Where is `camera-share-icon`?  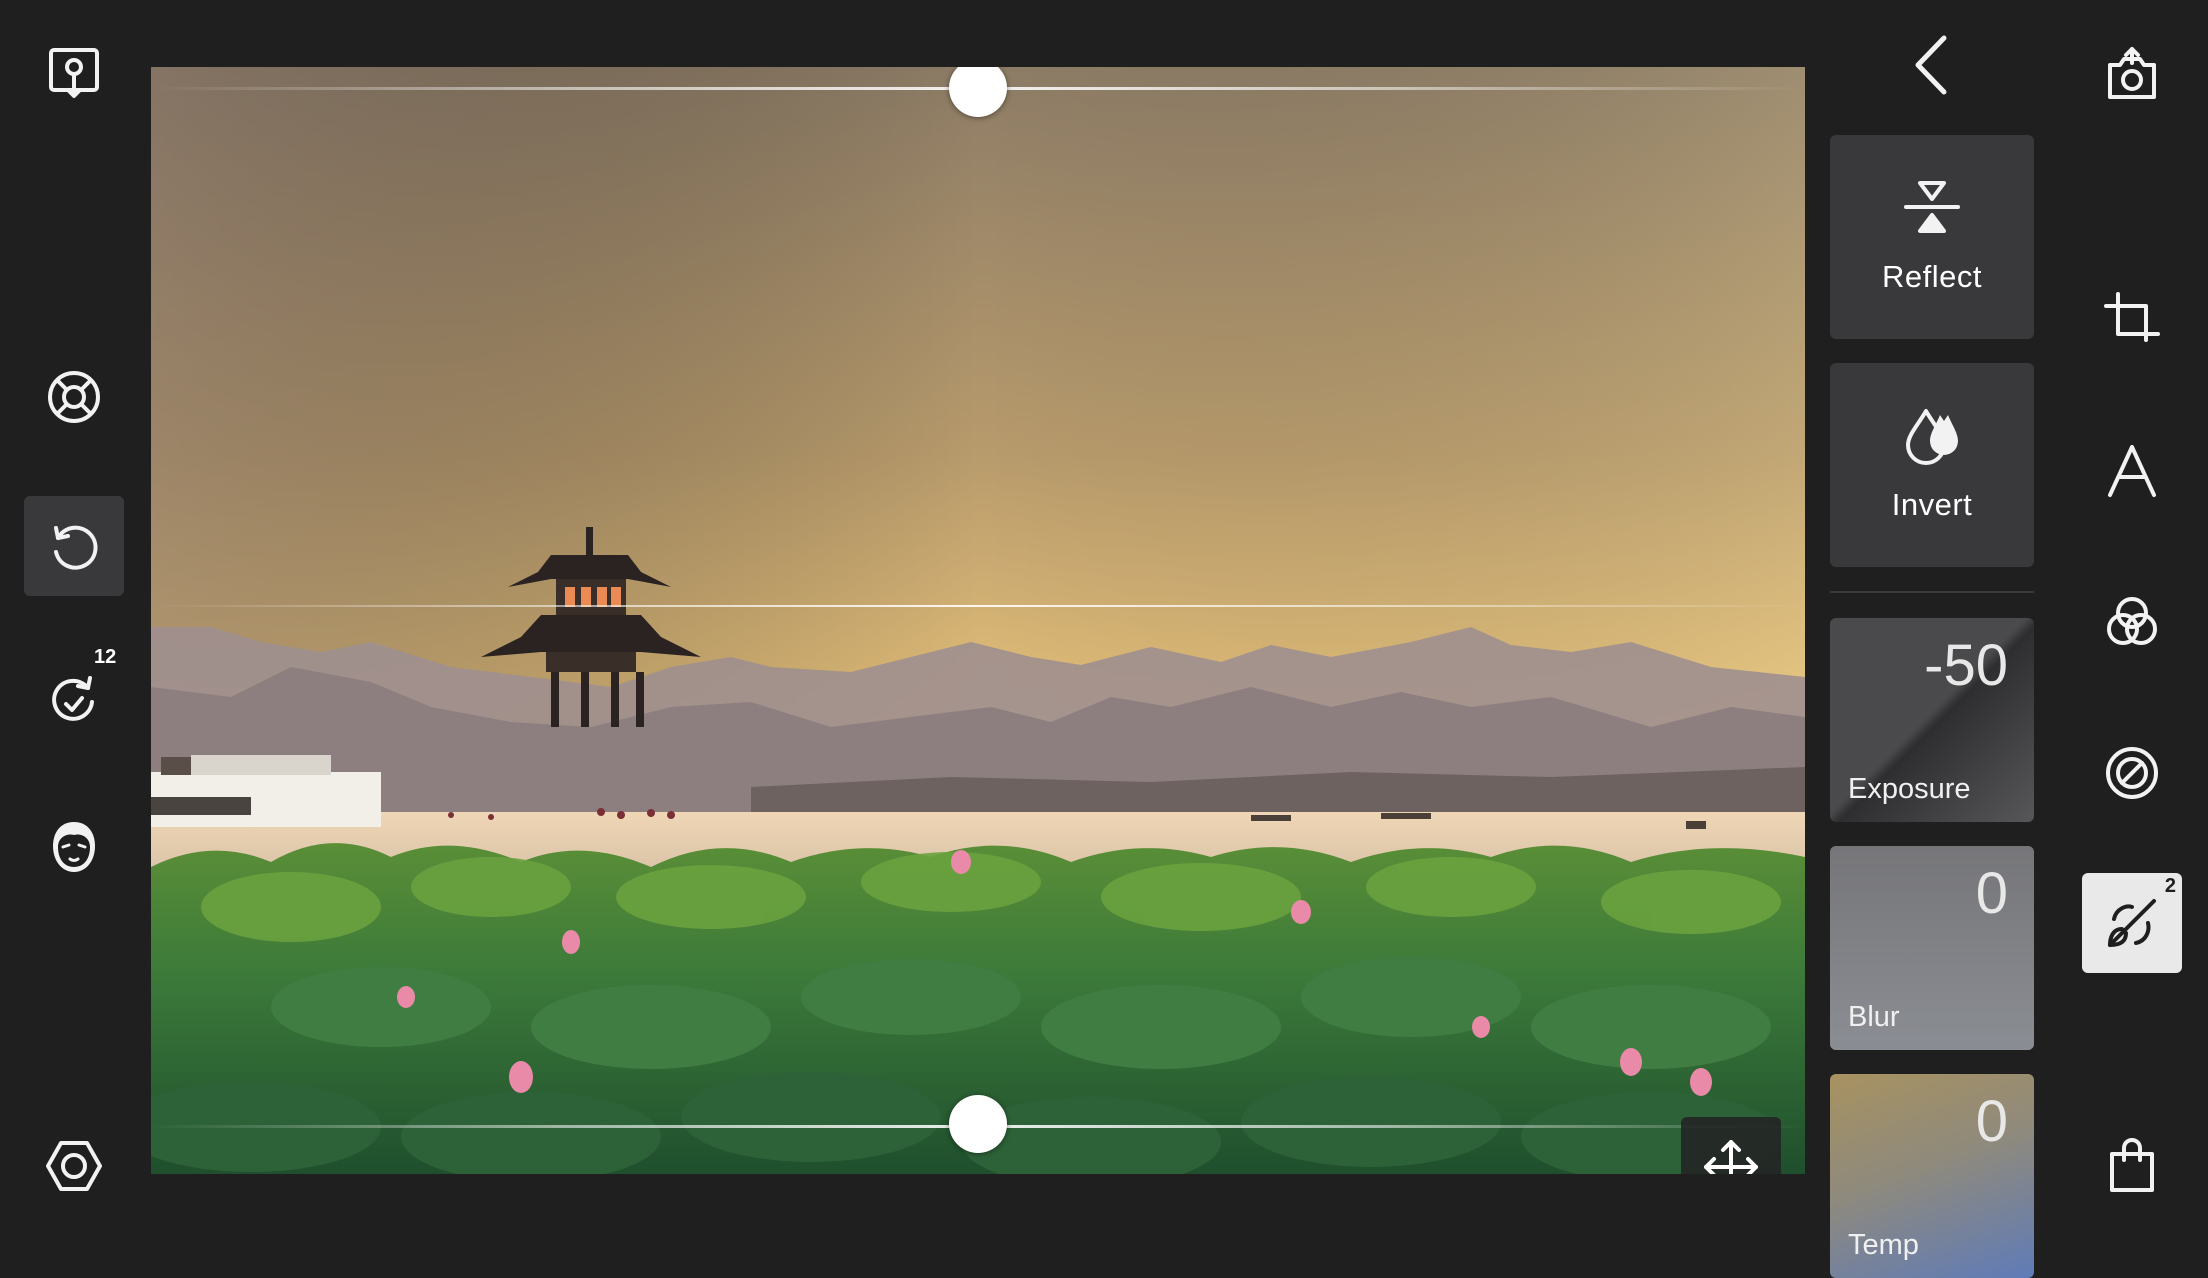
camera-share-icon is located at coordinates (2132, 75).